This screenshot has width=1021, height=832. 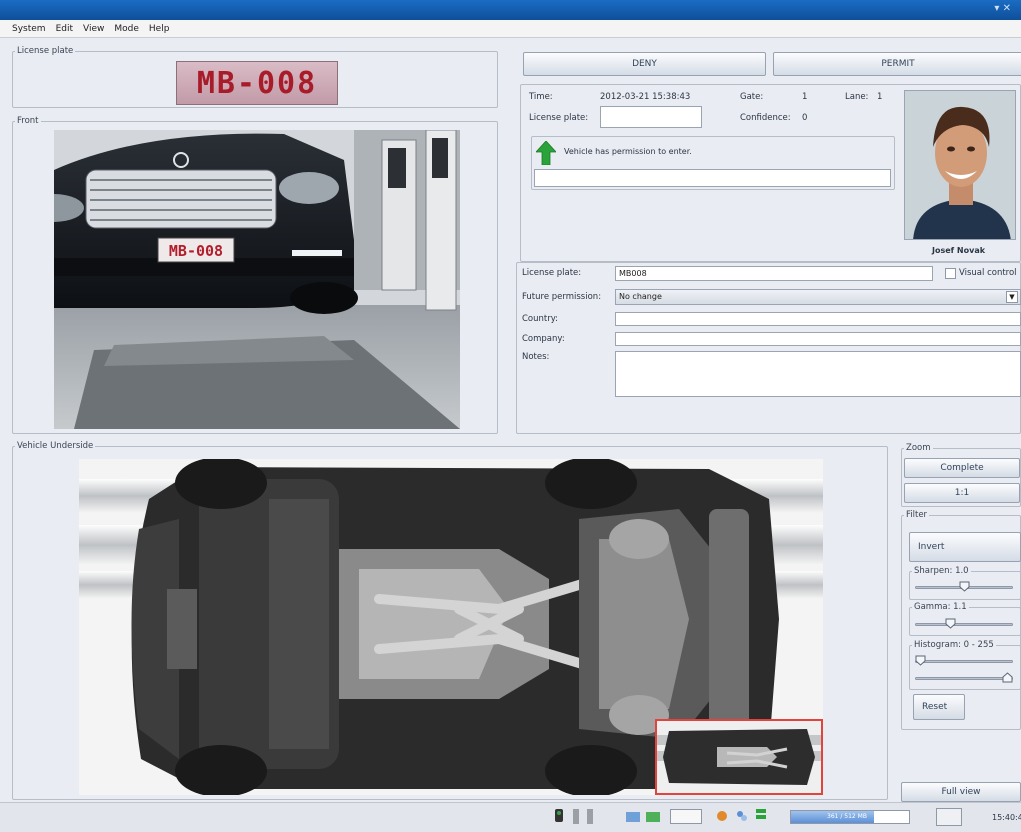 What do you see at coordinates (45, 51) in the screenshot?
I see `license-plate-legend: License plate` at bounding box center [45, 51].